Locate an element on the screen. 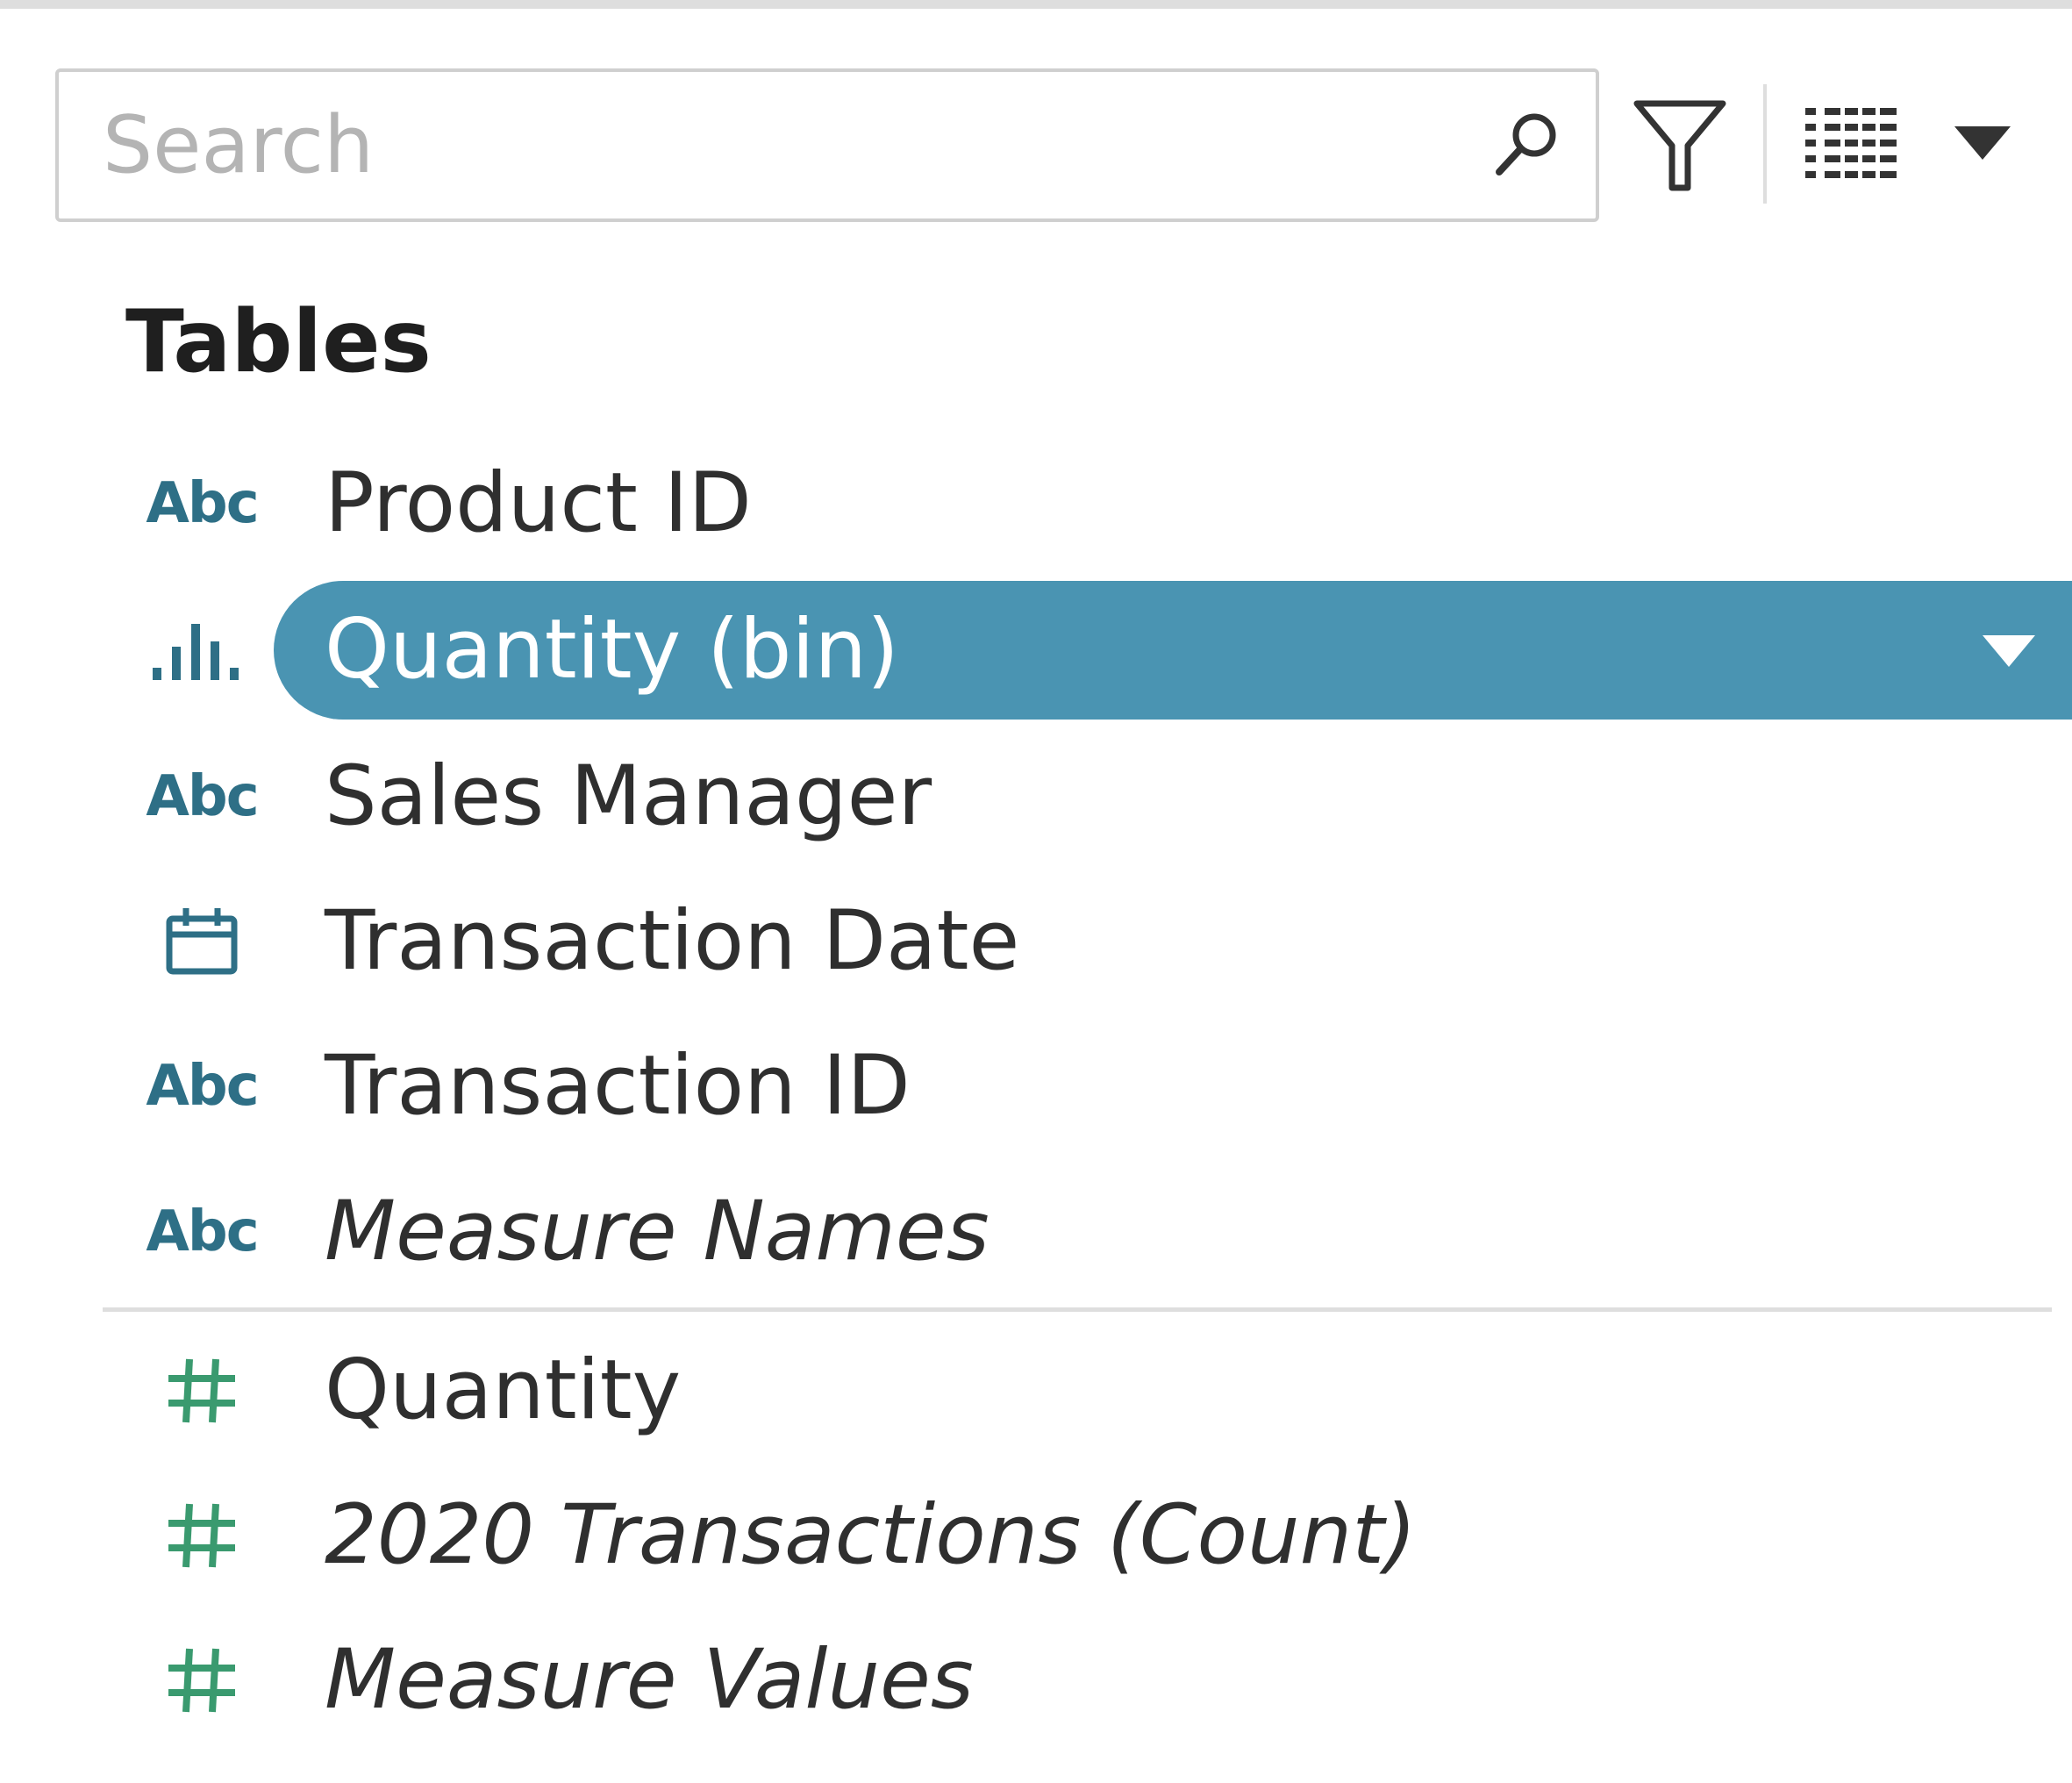 This screenshot has width=2072, height=1783. list-view-icon is located at coordinates (1851, 143).